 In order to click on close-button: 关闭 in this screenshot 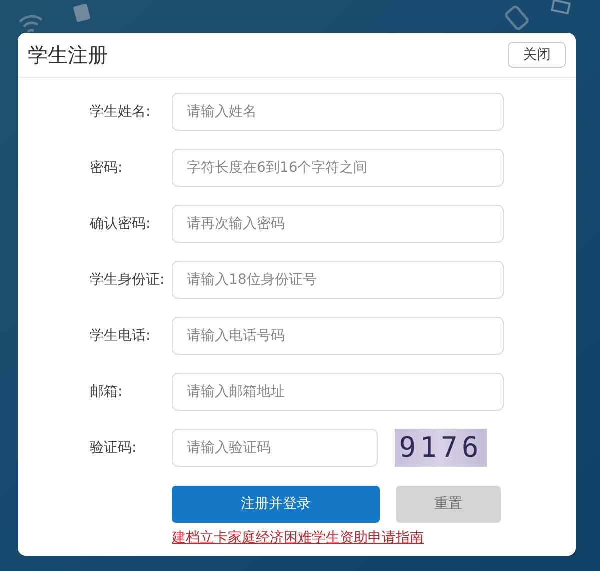, I will do `click(537, 55)`.